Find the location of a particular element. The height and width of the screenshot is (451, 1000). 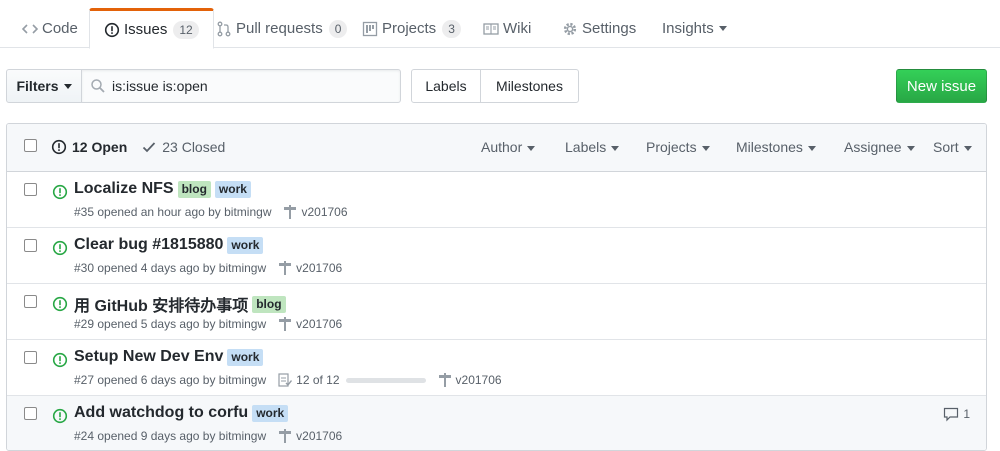

issue-states: 12 Open 23 Closed is located at coordinates (138, 147).